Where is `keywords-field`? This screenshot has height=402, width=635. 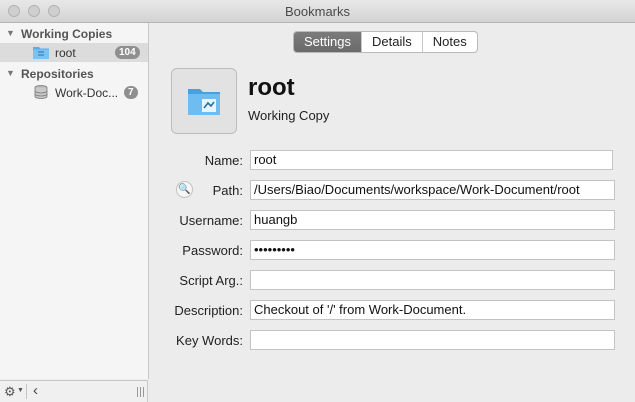 keywords-field is located at coordinates (432, 340).